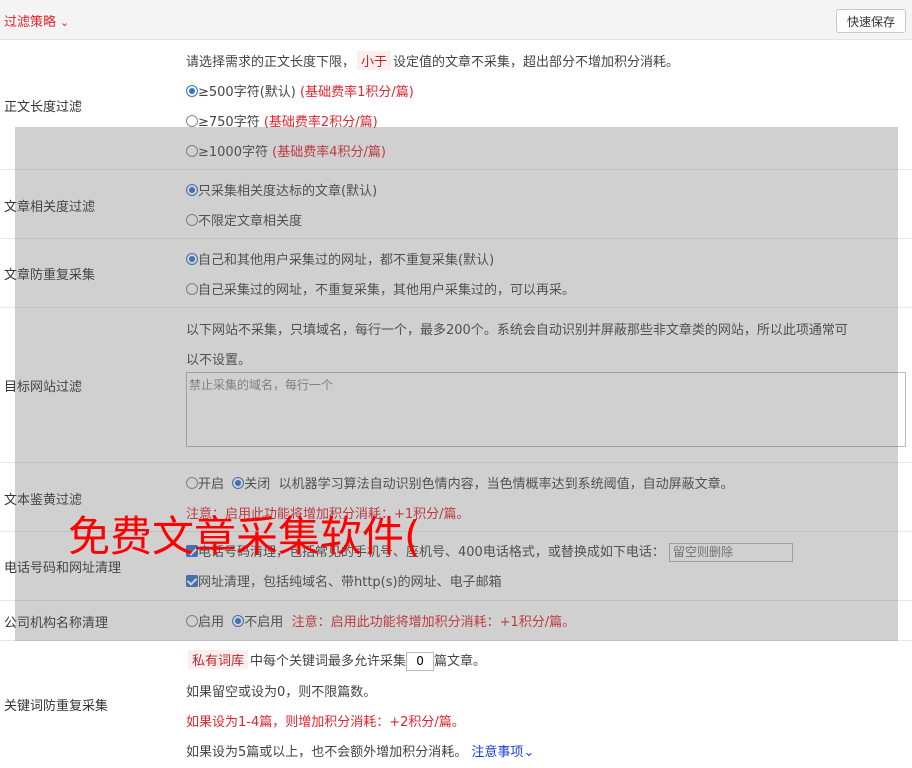 The height and width of the screenshot is (768, 912). I want to click on length-option-1000: ≥1000字符 (基础费率4积分/篇), so click(286, 150).